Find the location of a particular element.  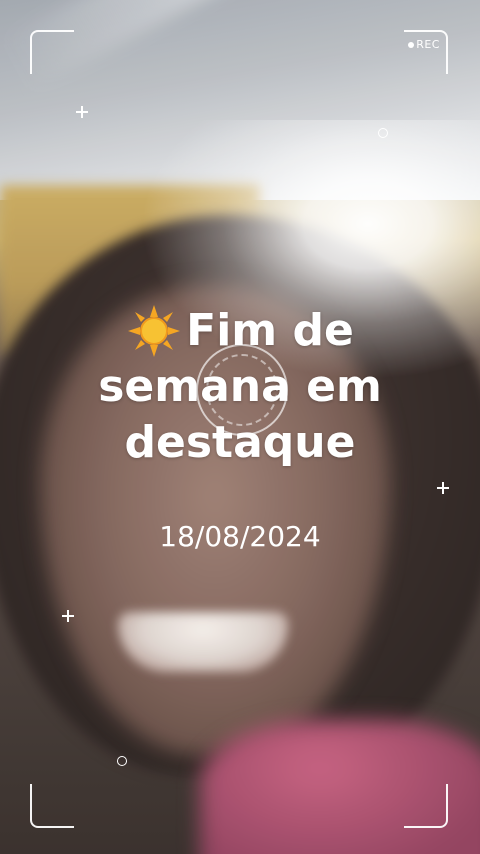

frame-corner-bottom-left is located at coordinates (52, 806).